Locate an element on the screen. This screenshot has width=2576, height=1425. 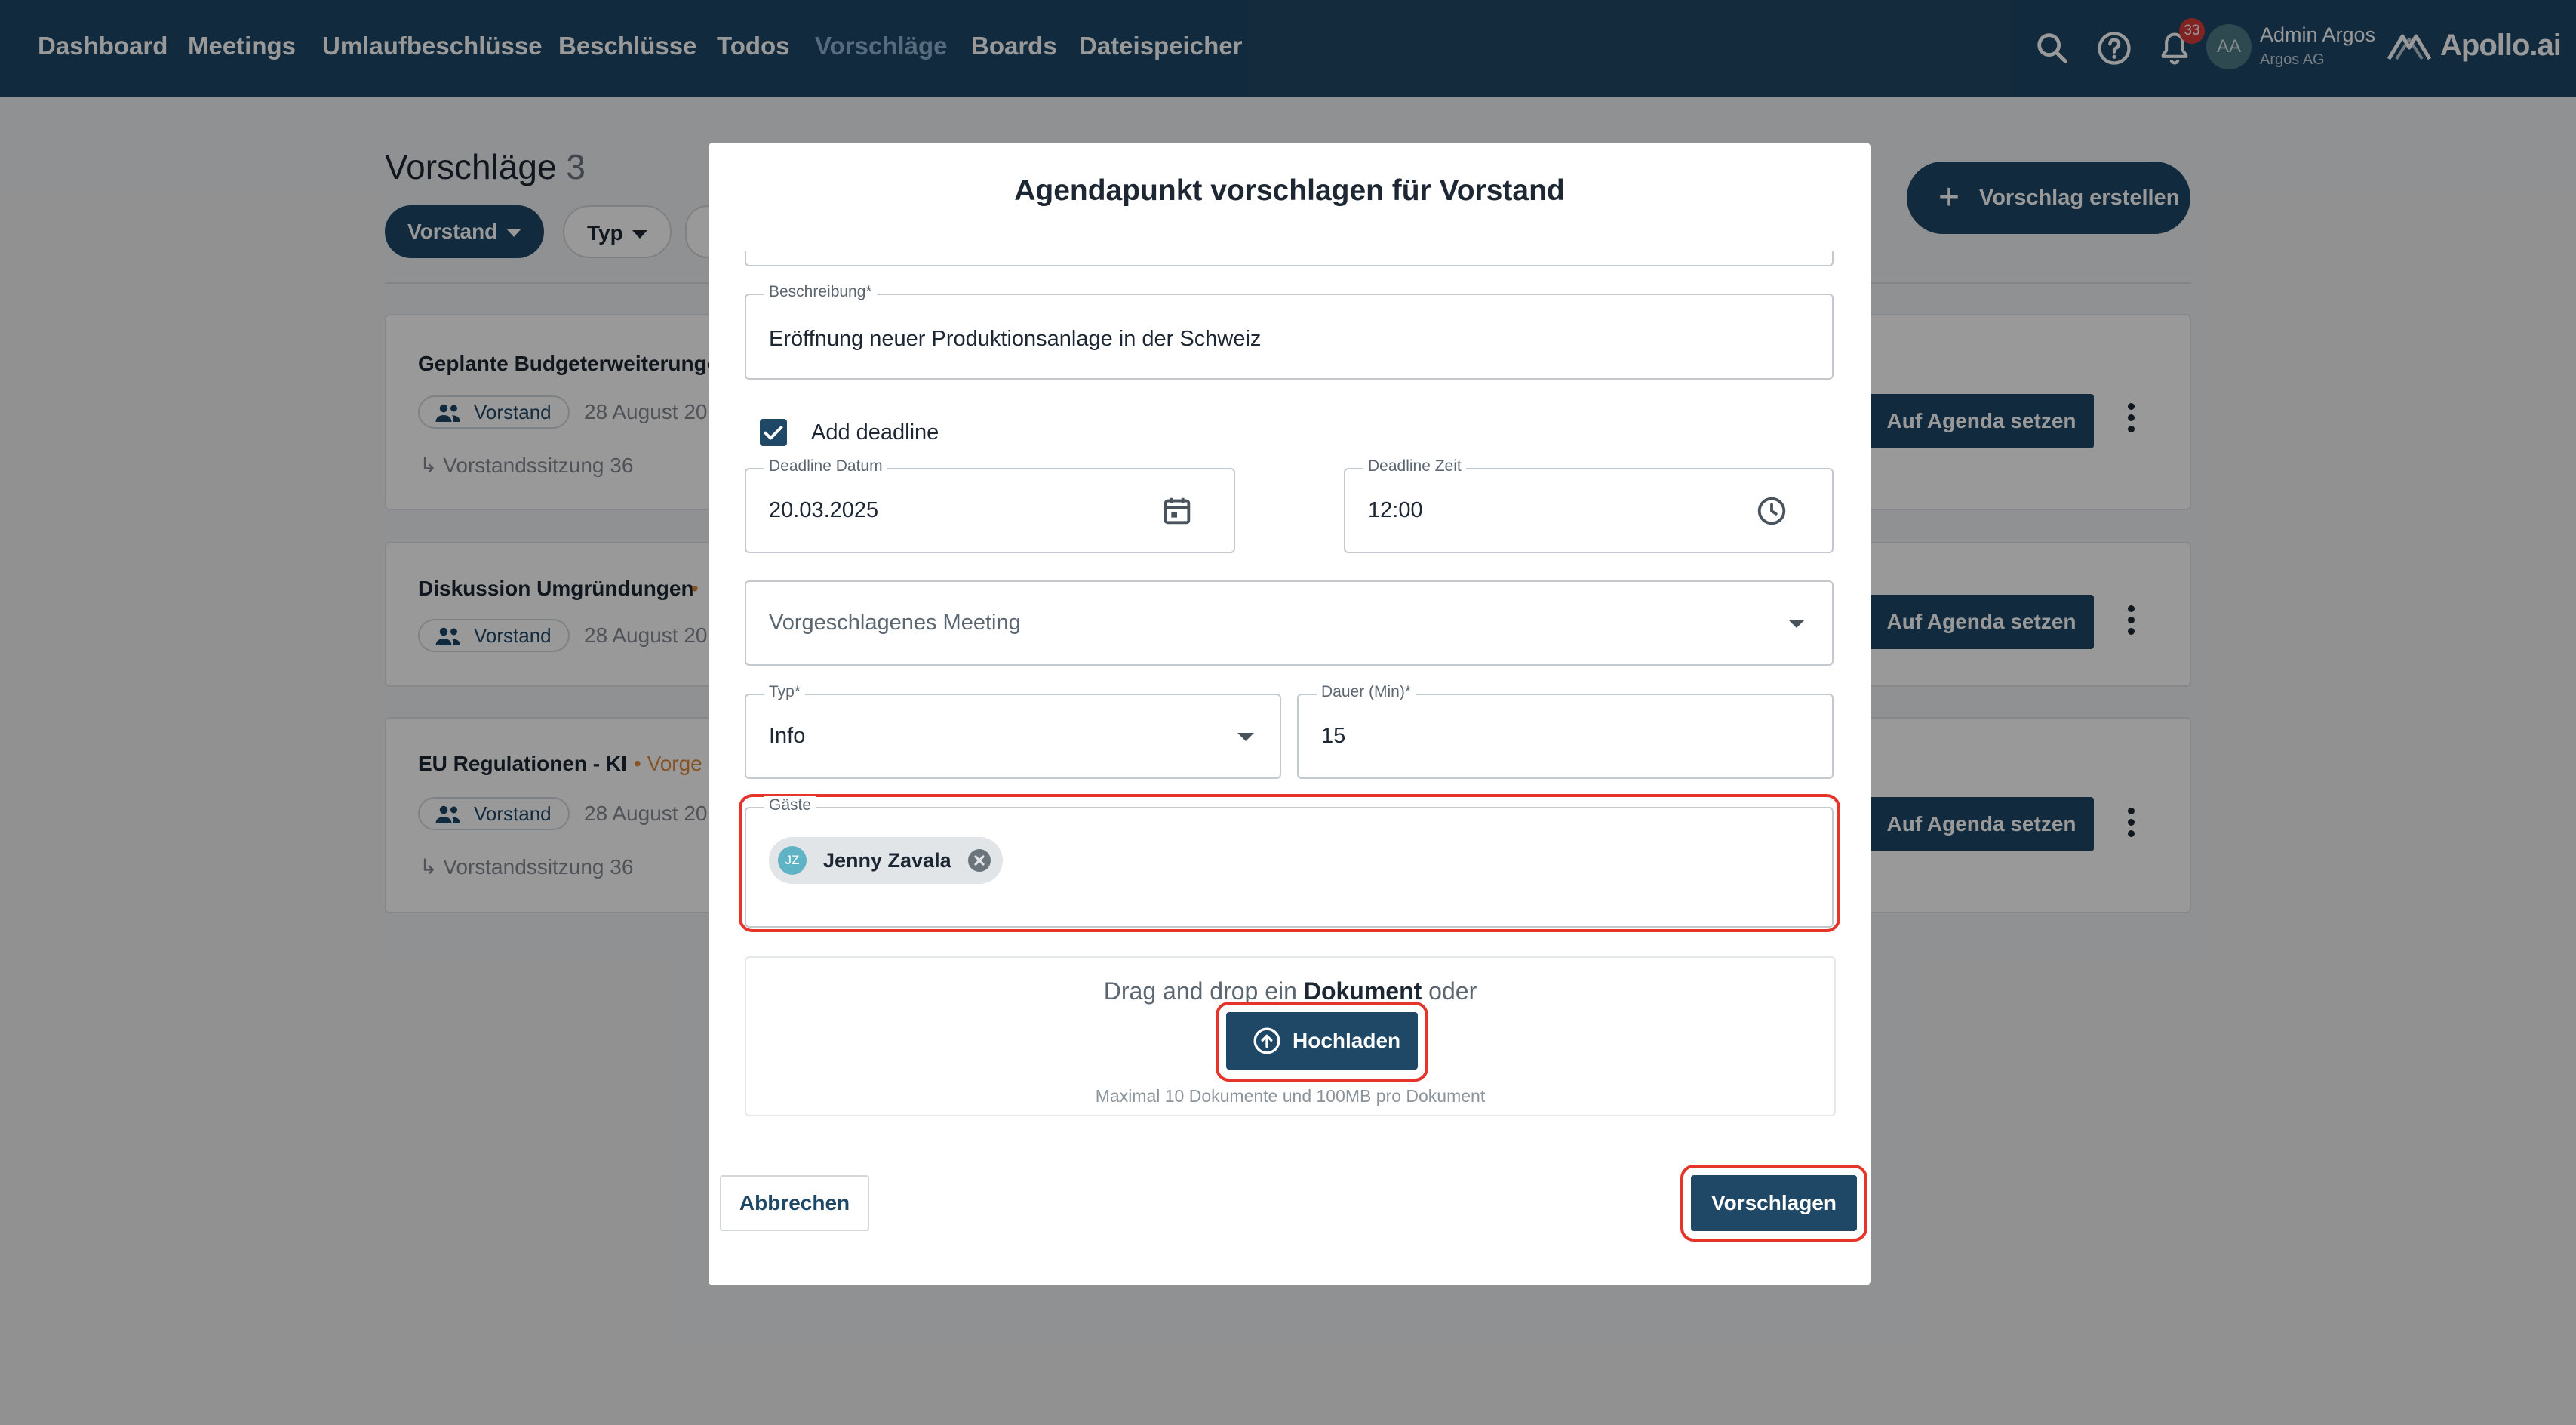
upload-icon is located at coordinates (1266, 1040).